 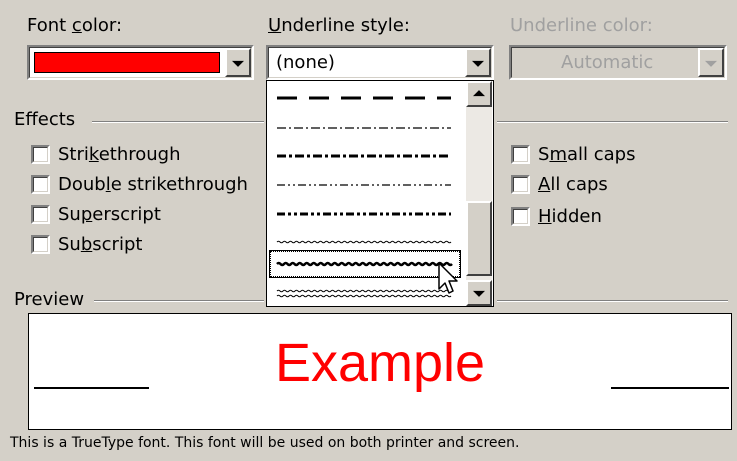 What do you see at coordinates (49, 299) in the screenshot?
I see `preview-group-title: Preview` at bounding box center [49, 299].